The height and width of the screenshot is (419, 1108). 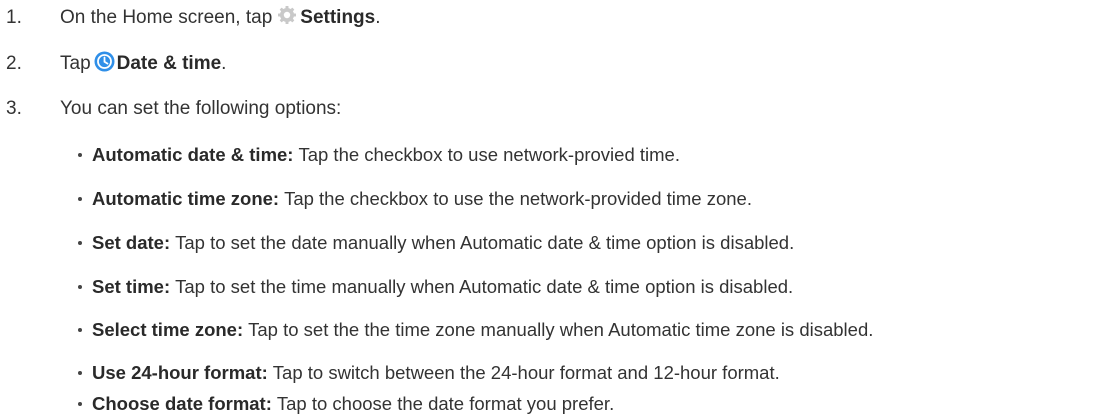 What do you see at coordinates (186, 198) in the screenshot?
I see `option-term: Automatic time zone:` at bounding box center [186, 198].